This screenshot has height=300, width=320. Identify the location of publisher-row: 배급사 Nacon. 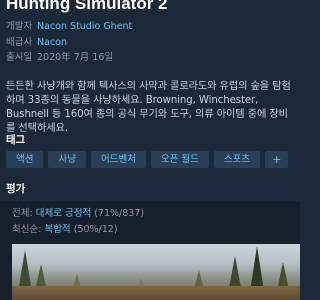
(36, 42).